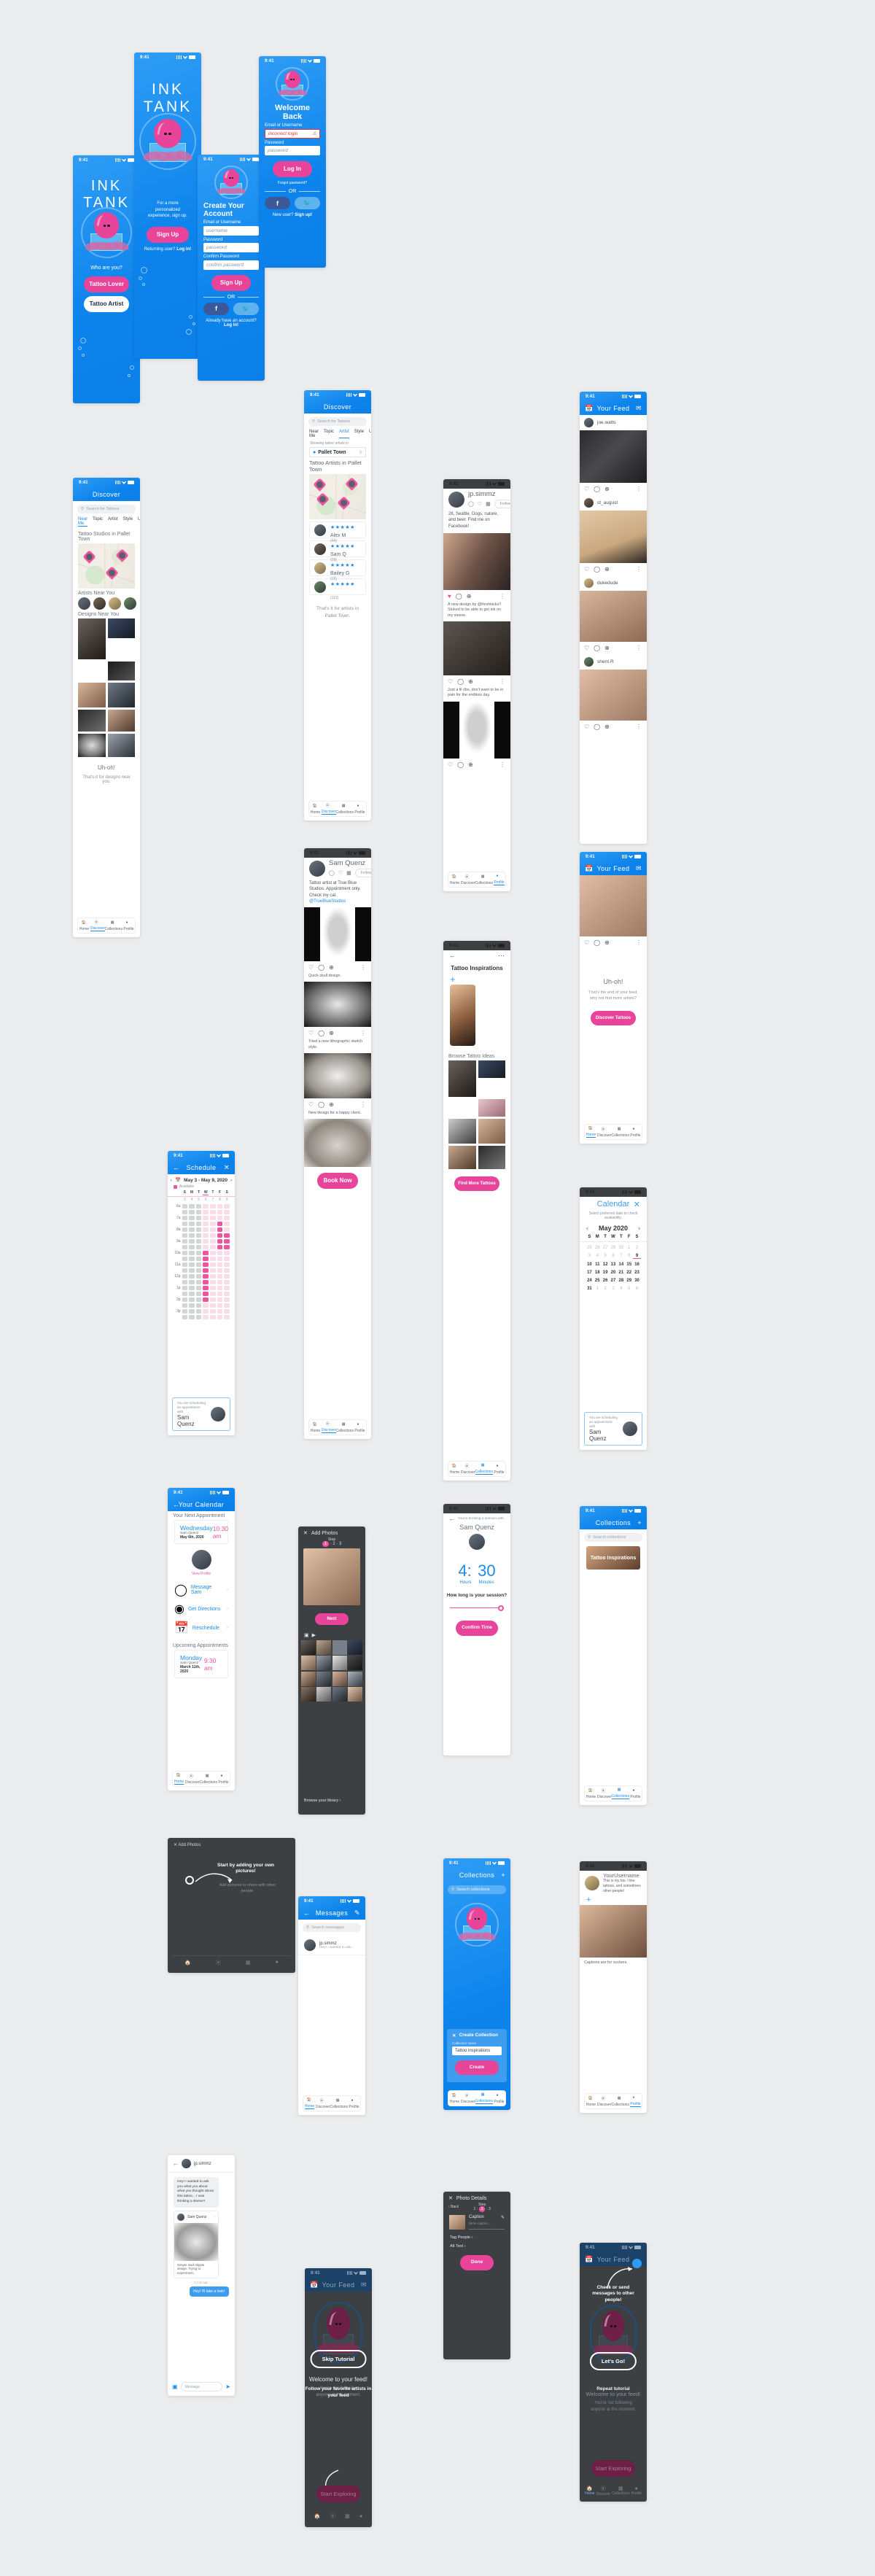 The height and width of the screenshot is (2576, 875). I want to click on schedule-grid: 6a 7a 8a 9a 10a 11a 12p 1p 2p 3p, so click(201, 1262).